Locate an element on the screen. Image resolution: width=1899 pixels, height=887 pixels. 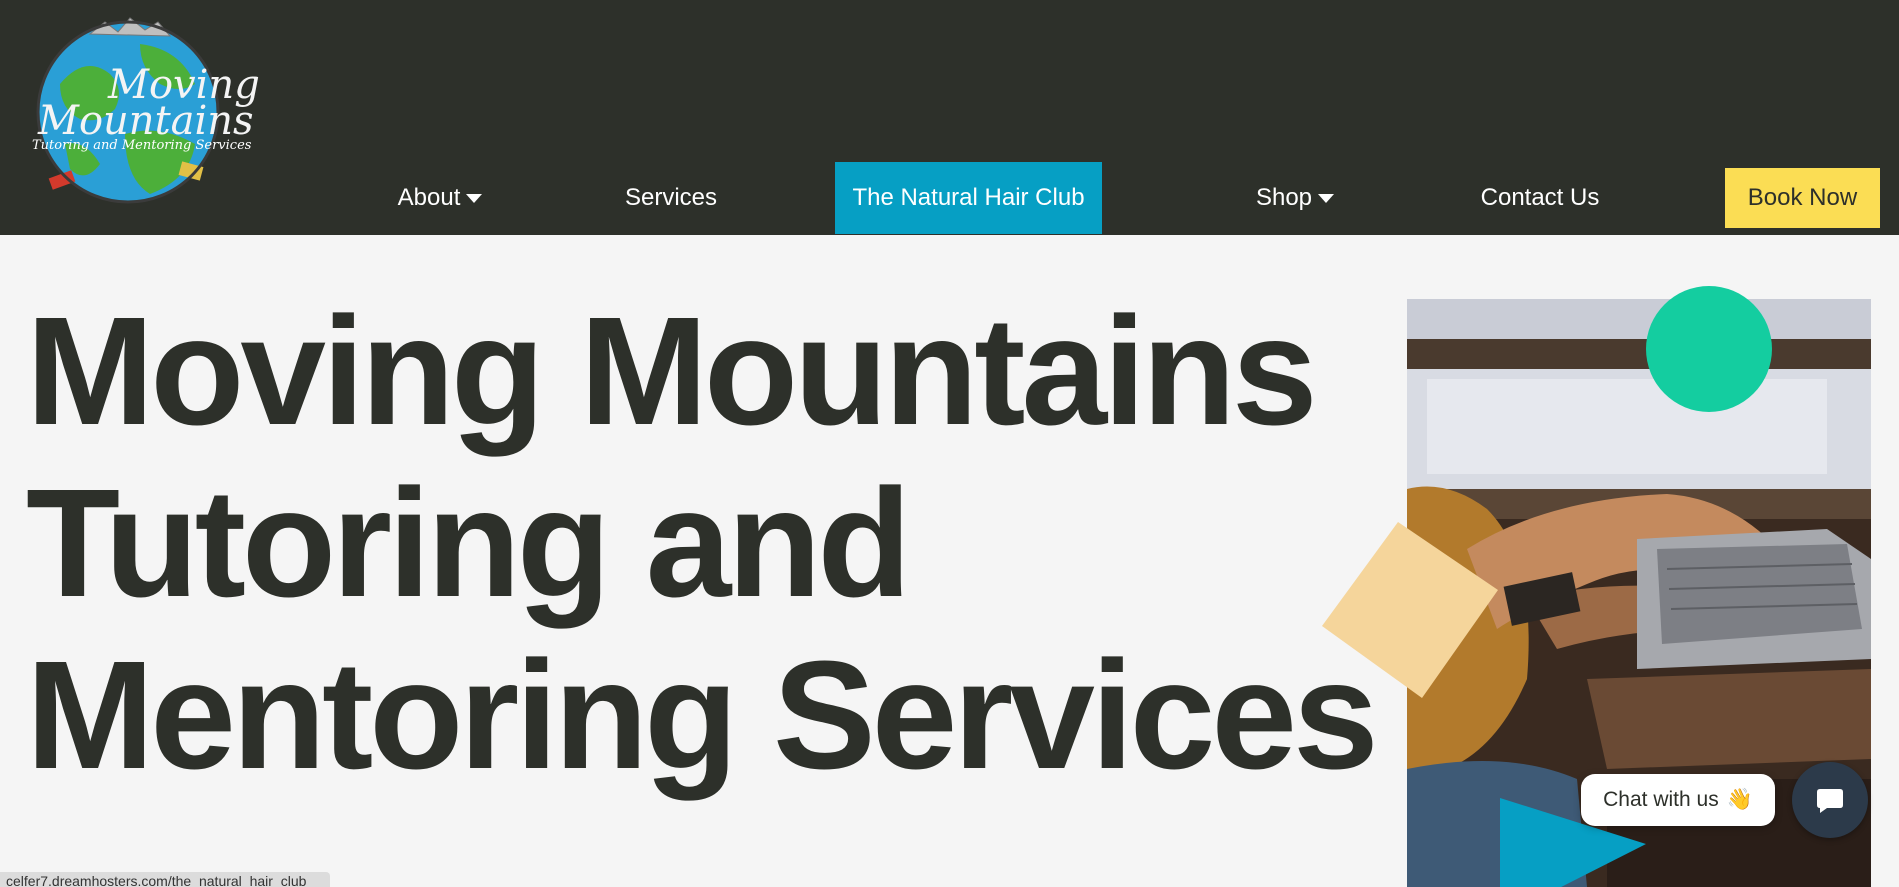
book-now-button: Book Now is located at coordinates (1802, 198).